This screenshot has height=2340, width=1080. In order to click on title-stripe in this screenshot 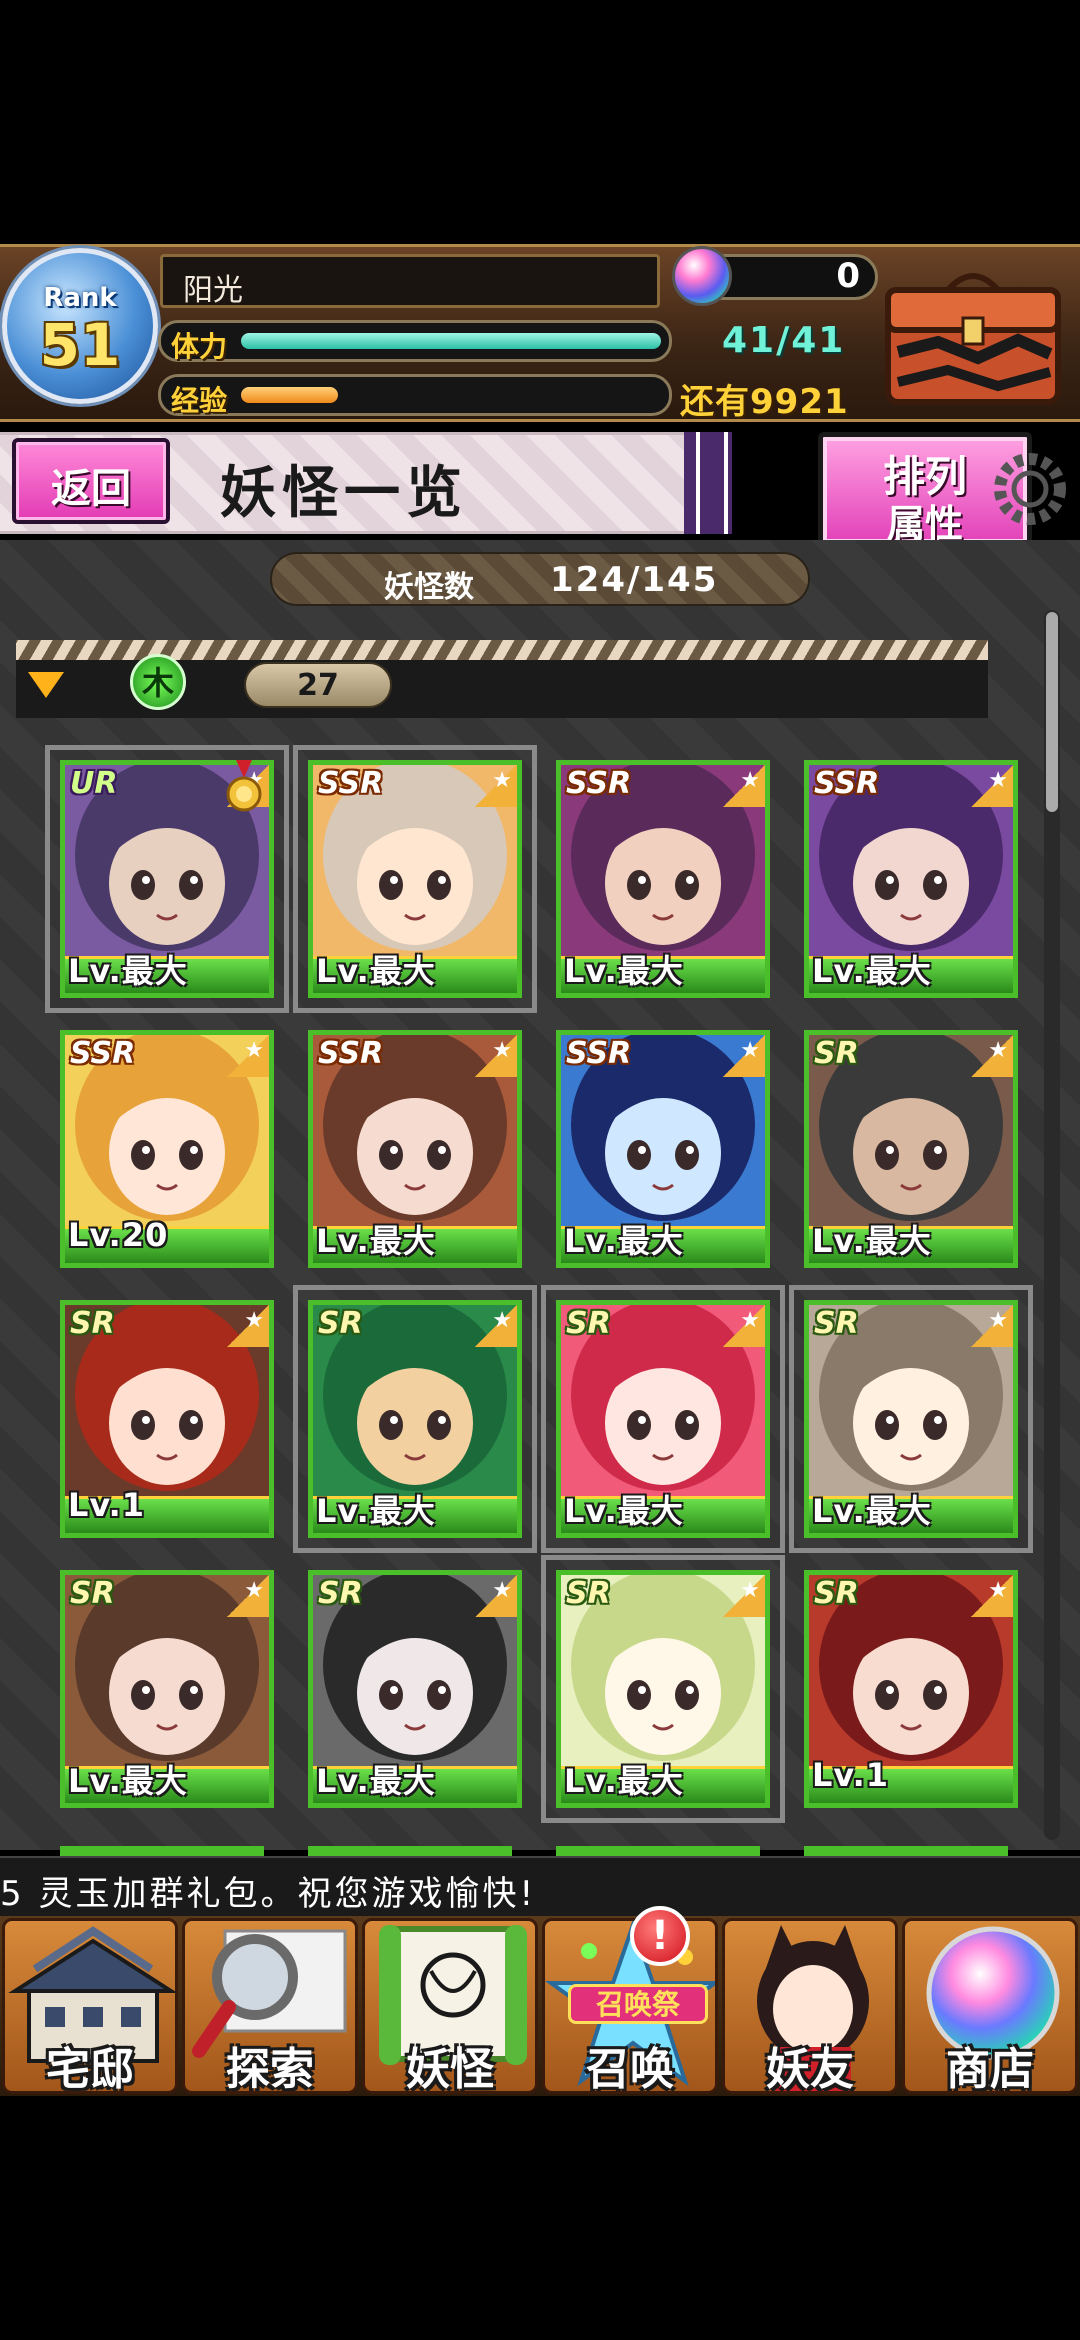, I will do `click(708, 483)`.